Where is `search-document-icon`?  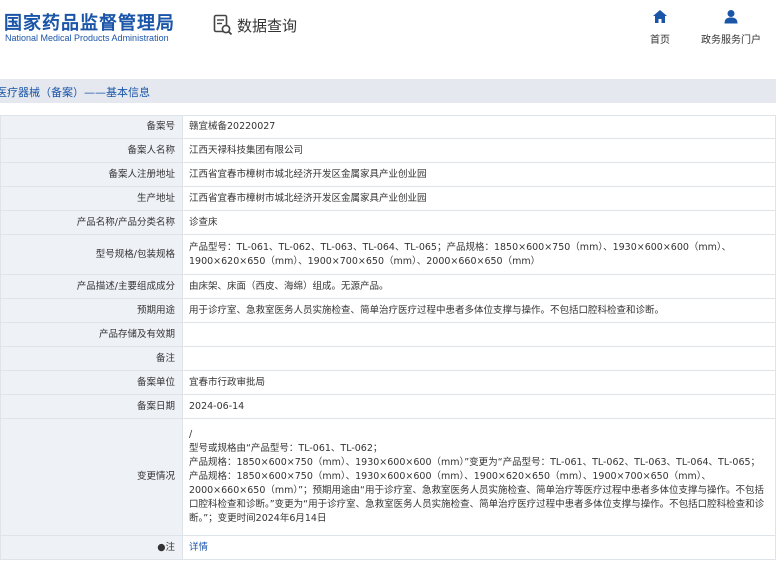 search-document-icon is located at coordinates (223, 25).